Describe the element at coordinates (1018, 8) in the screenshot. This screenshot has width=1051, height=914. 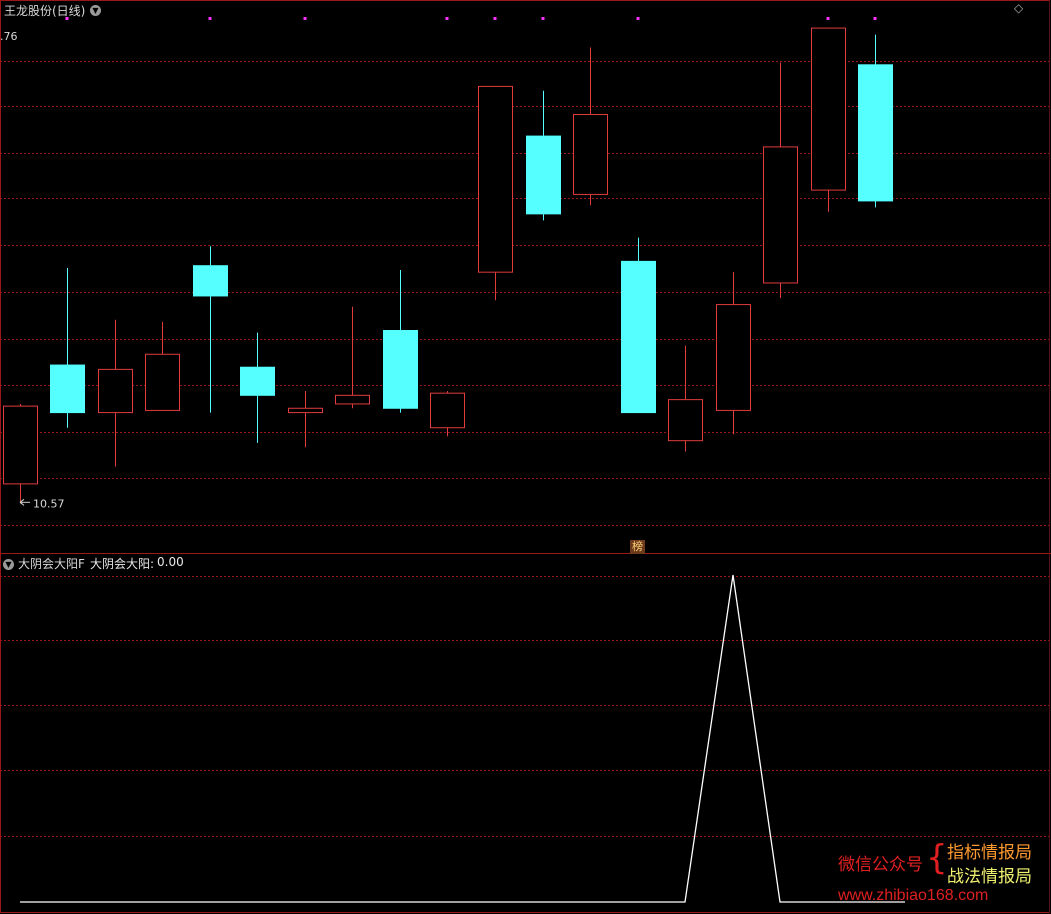
I see `diamond-icon: ◇` at that location.